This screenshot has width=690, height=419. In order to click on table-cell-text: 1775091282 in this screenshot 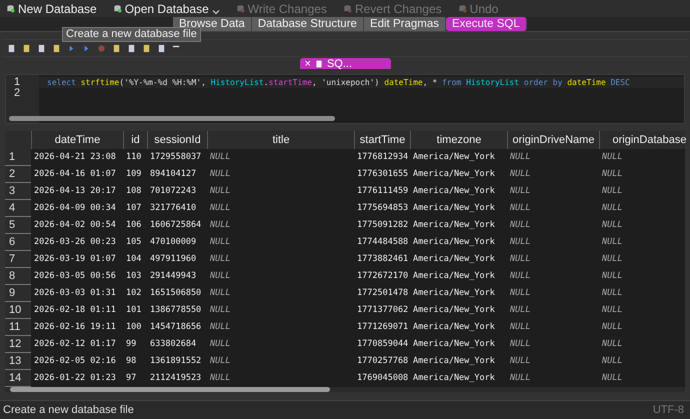, I will do `click(383, 225)`.